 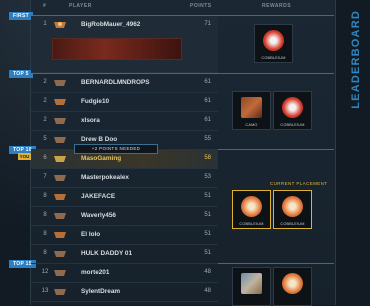 I want to click on leaderboard-title: LEADERBOARD, so click(x=356, y=59).